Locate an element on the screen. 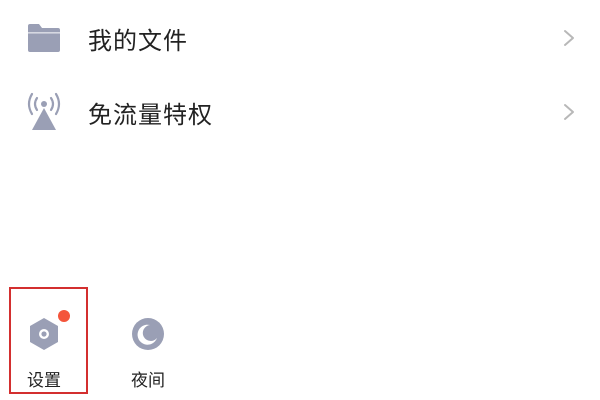 This screenshot has width=600, height=400. settings-button: 设置 is located at coordinates (44, 348).